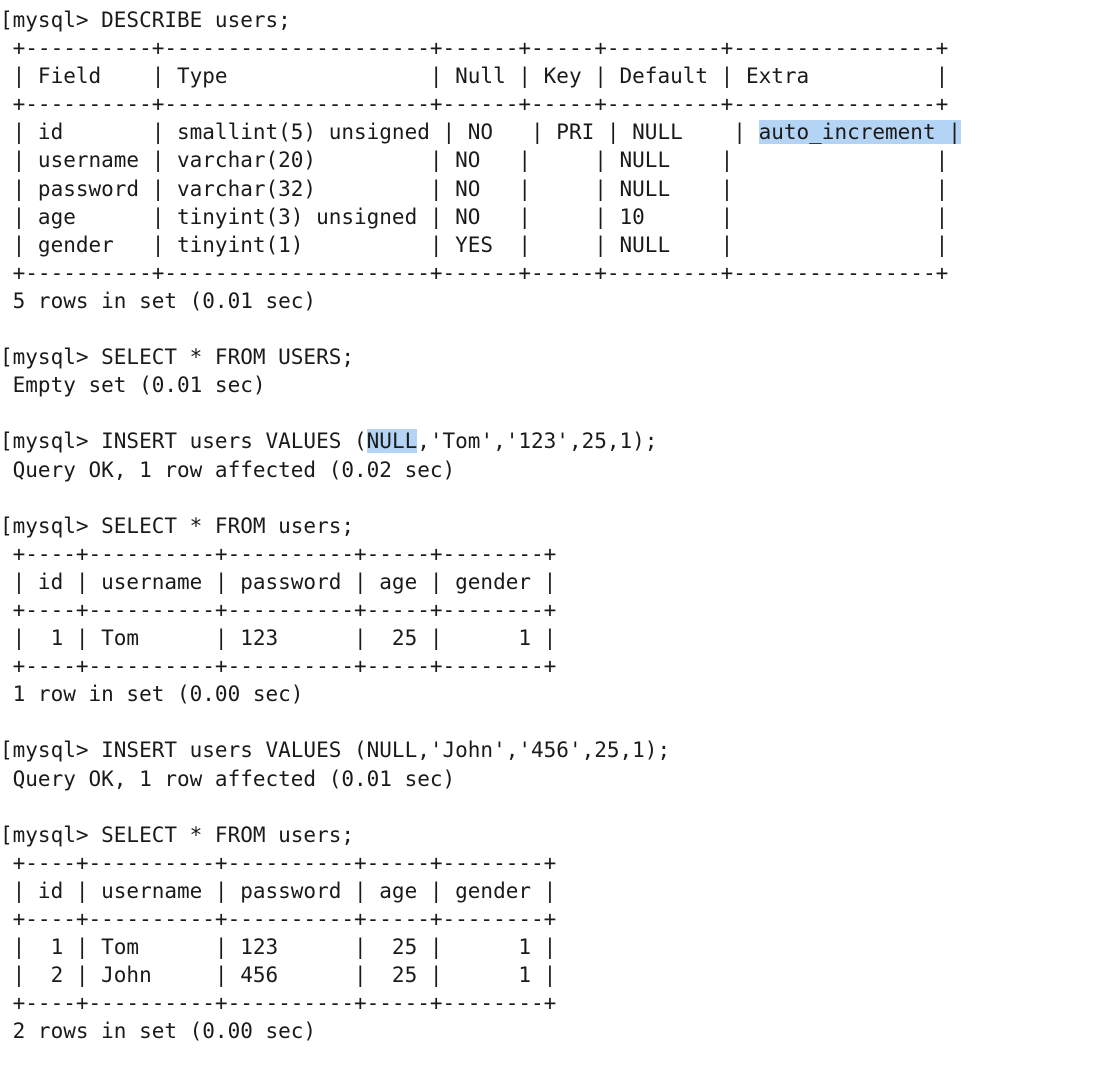  I want to click on terminal-line-status: Empty set (0.01 sec), so click(553, 385).